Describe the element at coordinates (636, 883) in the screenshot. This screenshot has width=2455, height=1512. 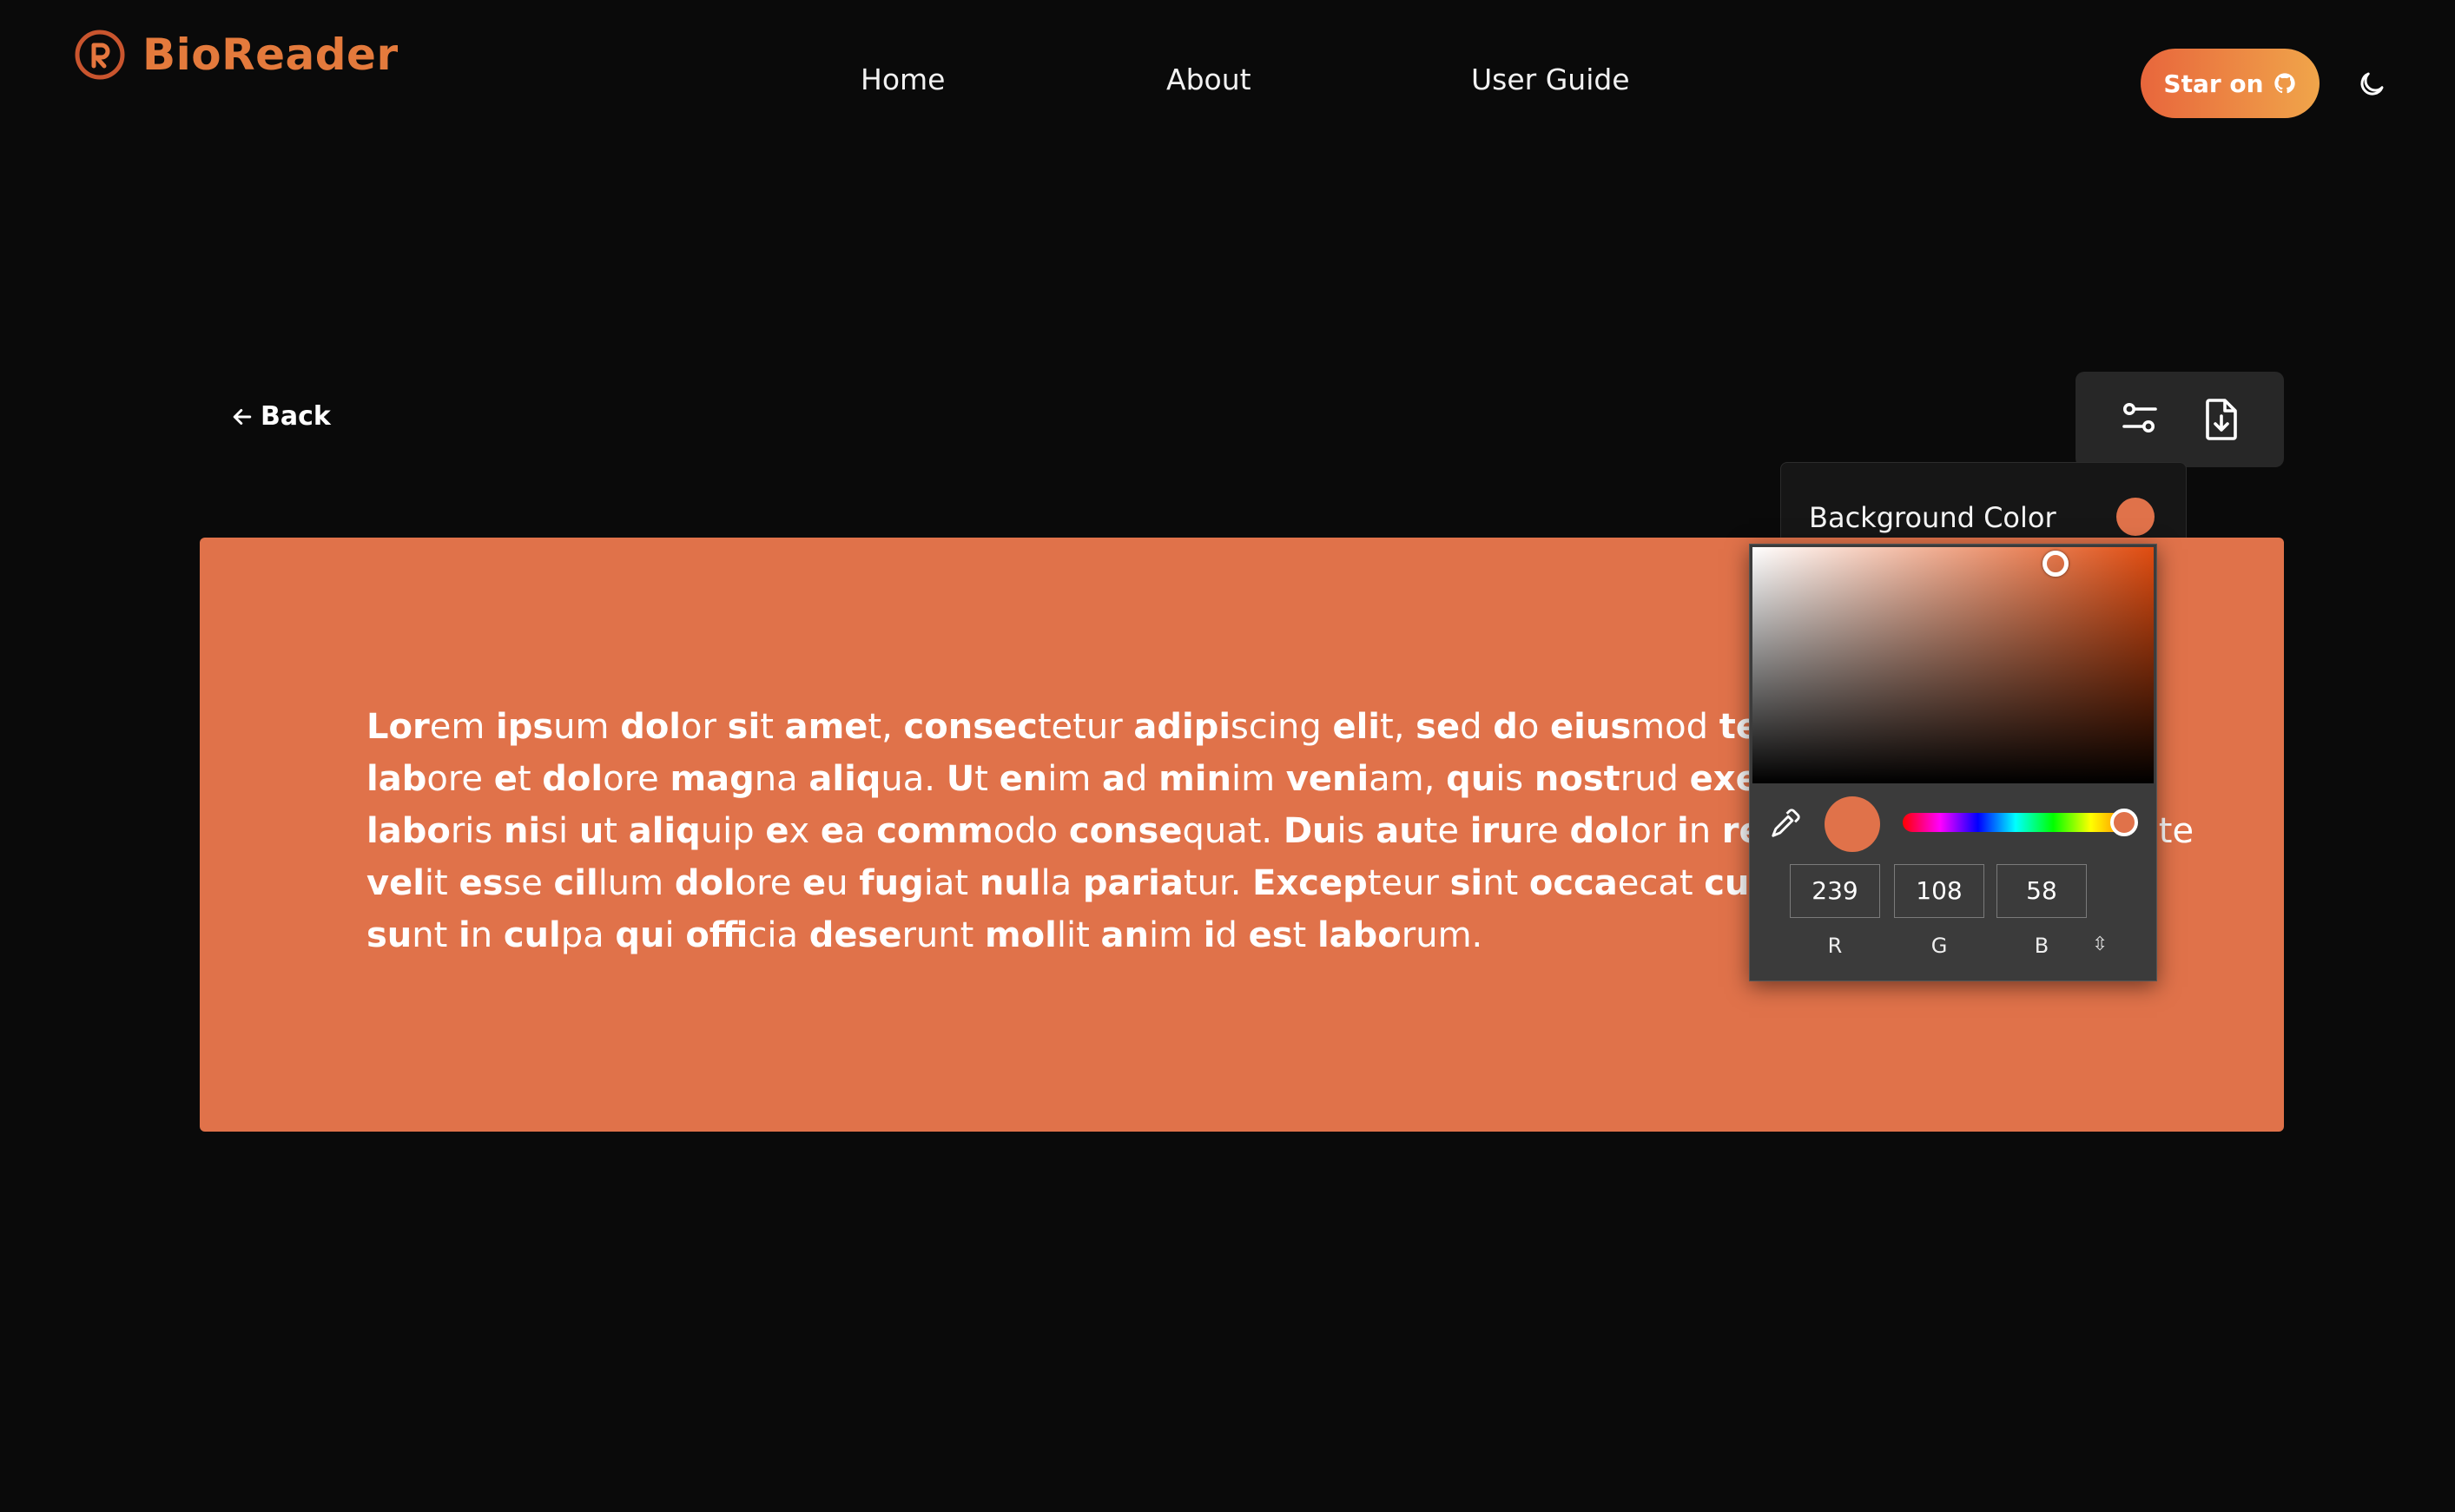
I see `regular-segment: lum` at that location.